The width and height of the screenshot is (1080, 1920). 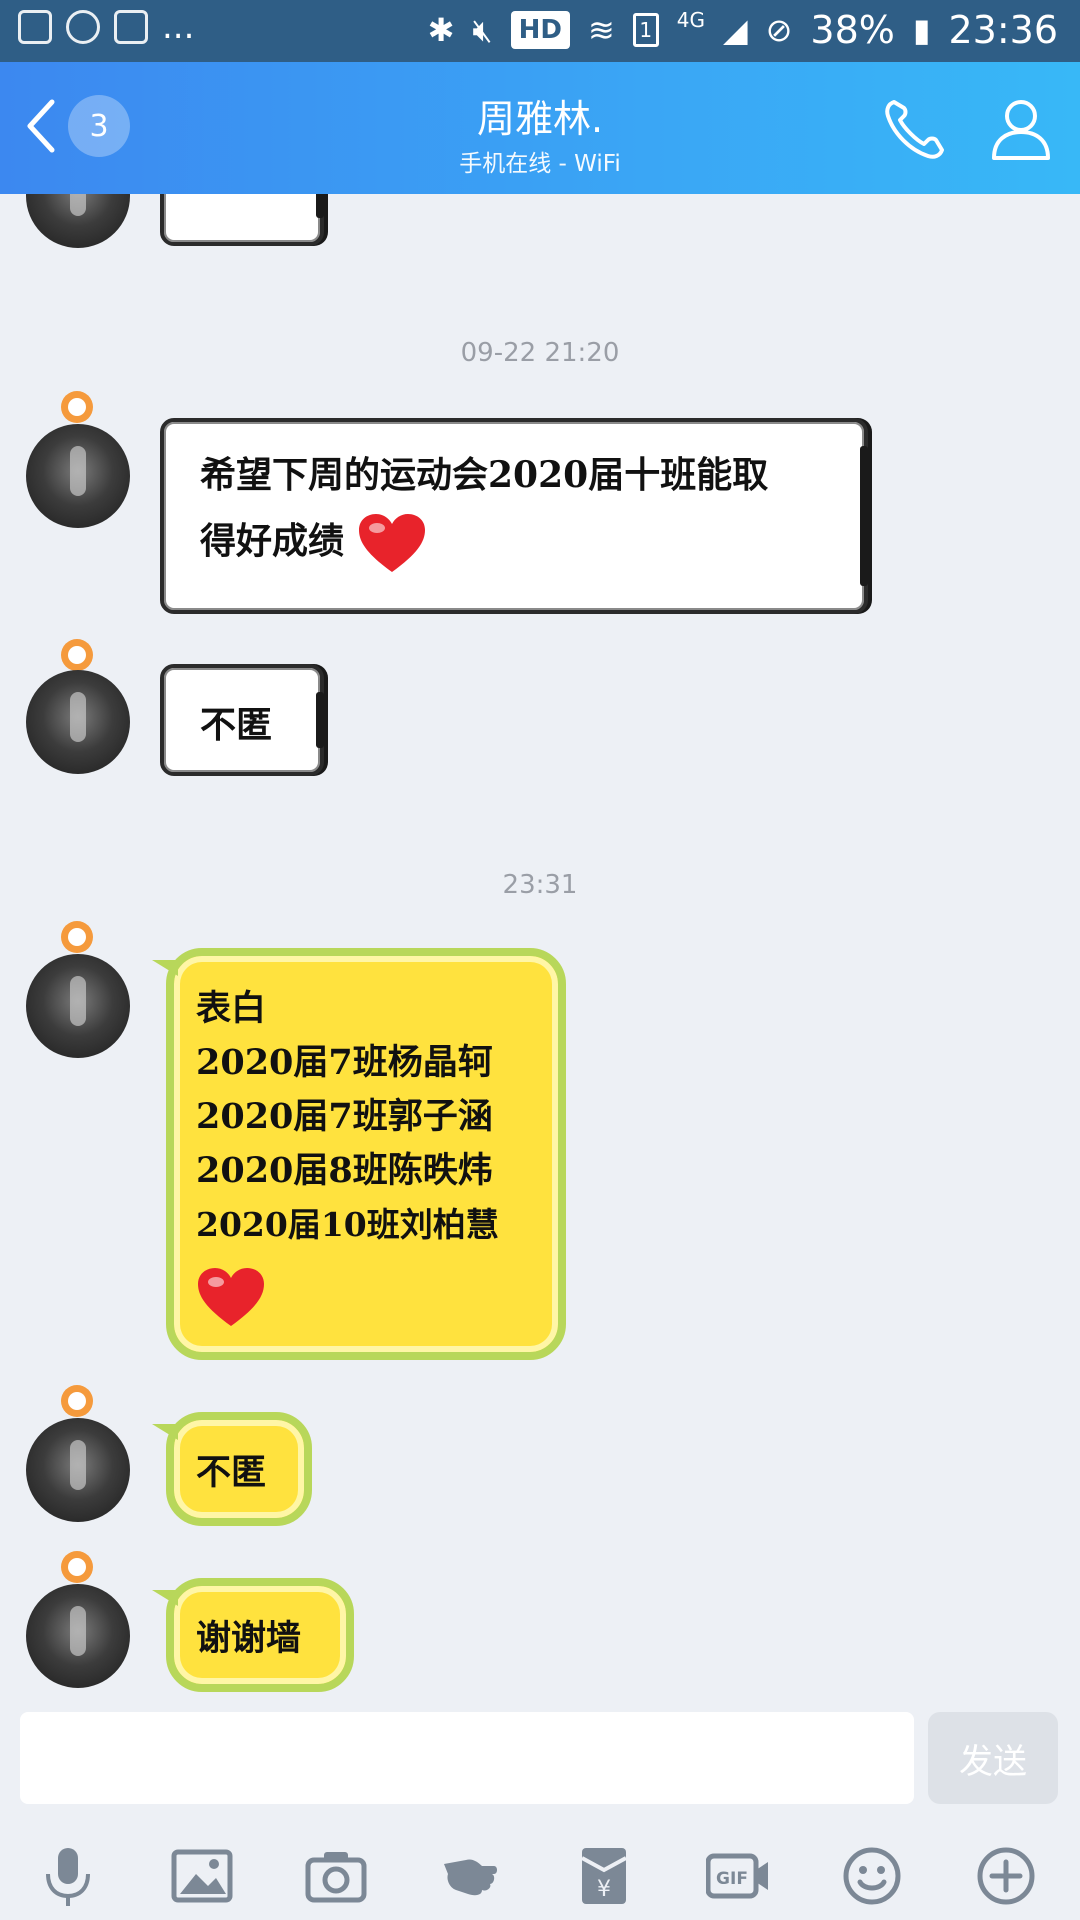 I want to click on poke-icon, so click(x=470, y=1877).